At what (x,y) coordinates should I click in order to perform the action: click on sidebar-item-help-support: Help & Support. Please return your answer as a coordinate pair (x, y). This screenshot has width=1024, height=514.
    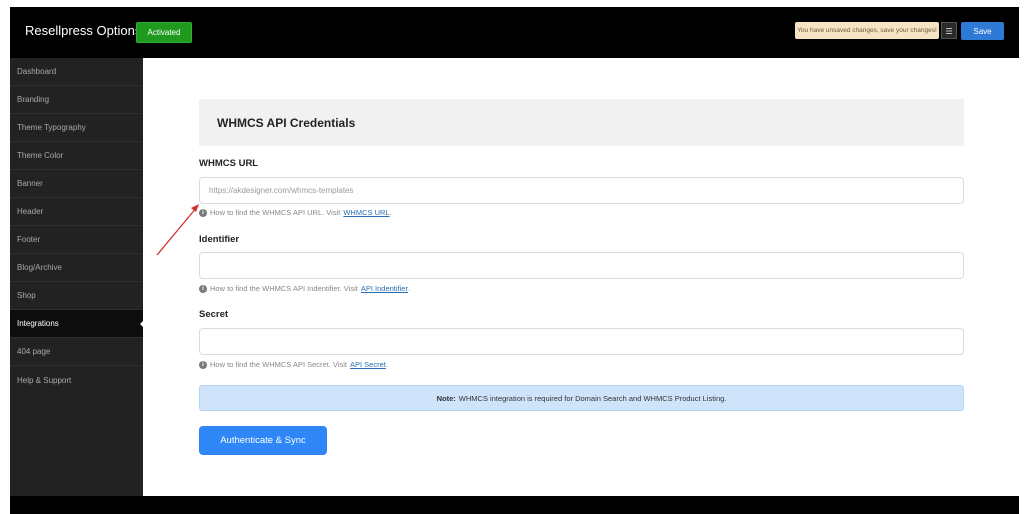
    Looking at the image, I should click on (76, 380).